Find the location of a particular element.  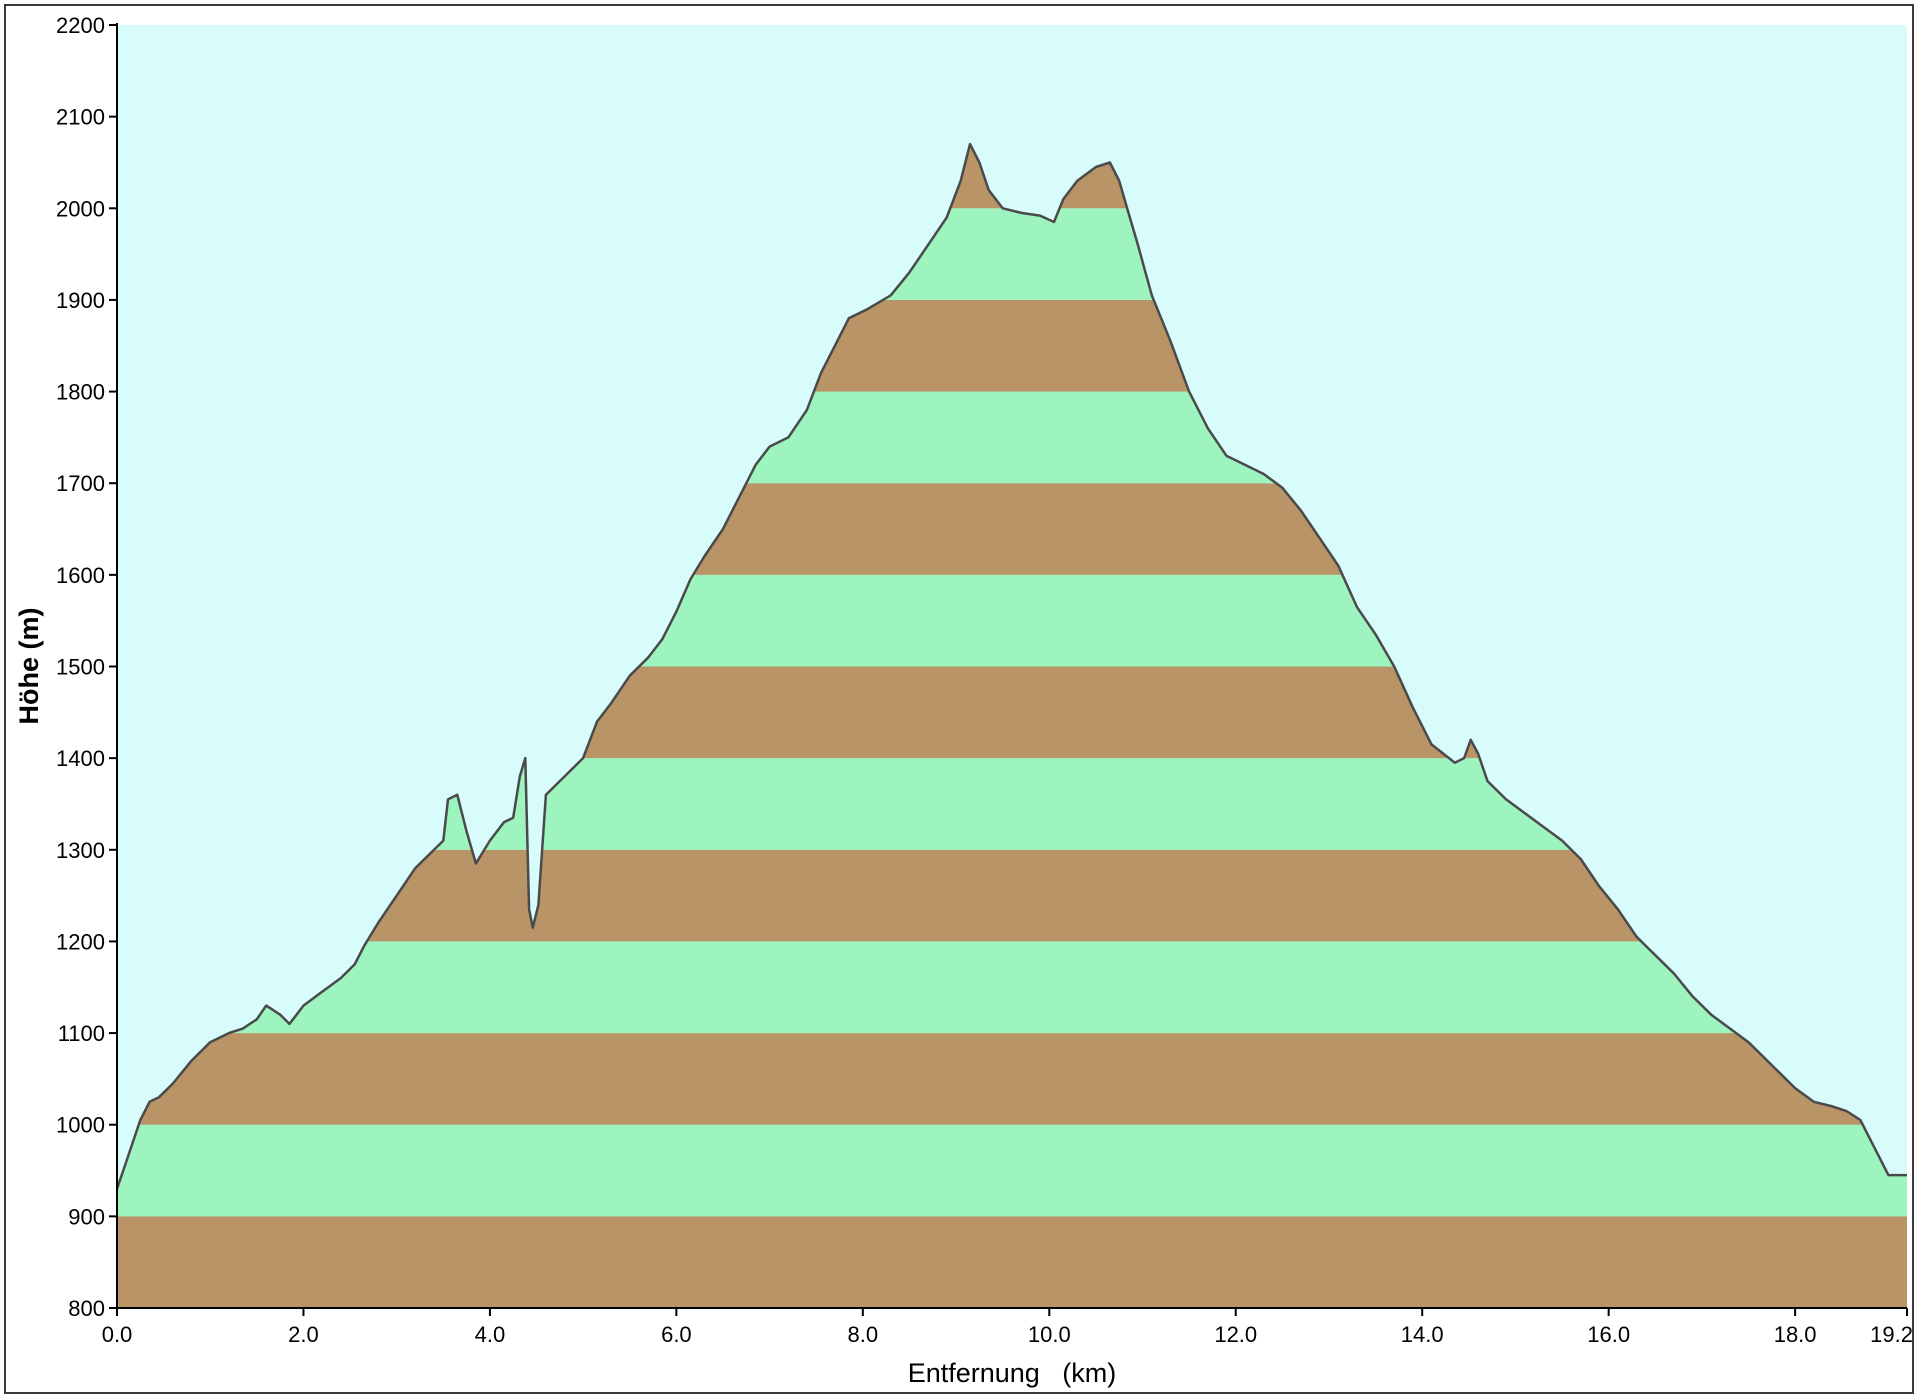

y-tick-label: 2100 is located at coordinates (80, 117).